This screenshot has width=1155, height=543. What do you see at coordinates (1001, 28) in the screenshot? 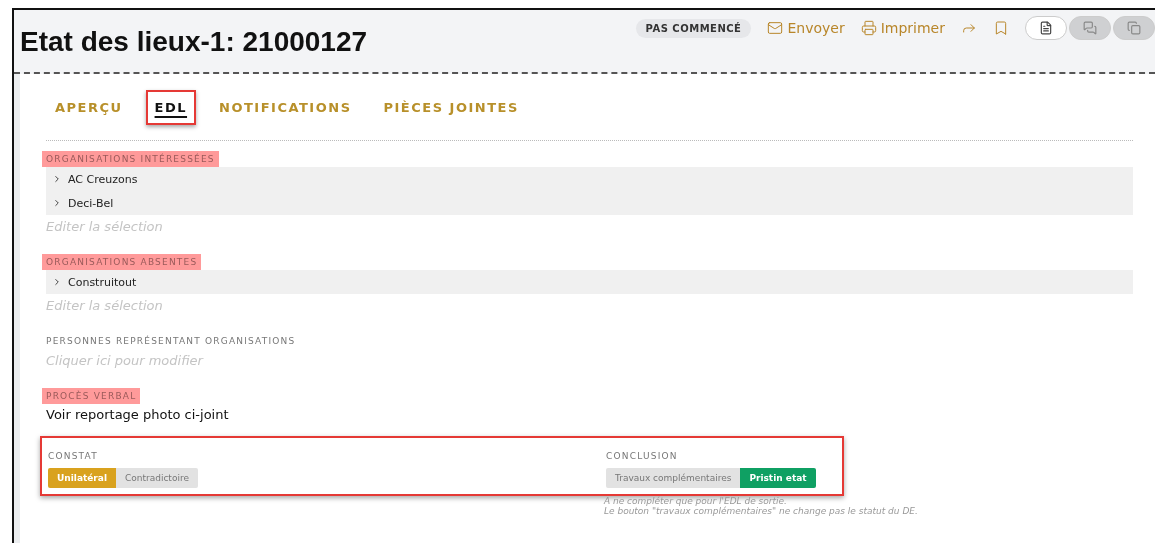
I see `bookmark-icon` at bounding box center [1001, 28].